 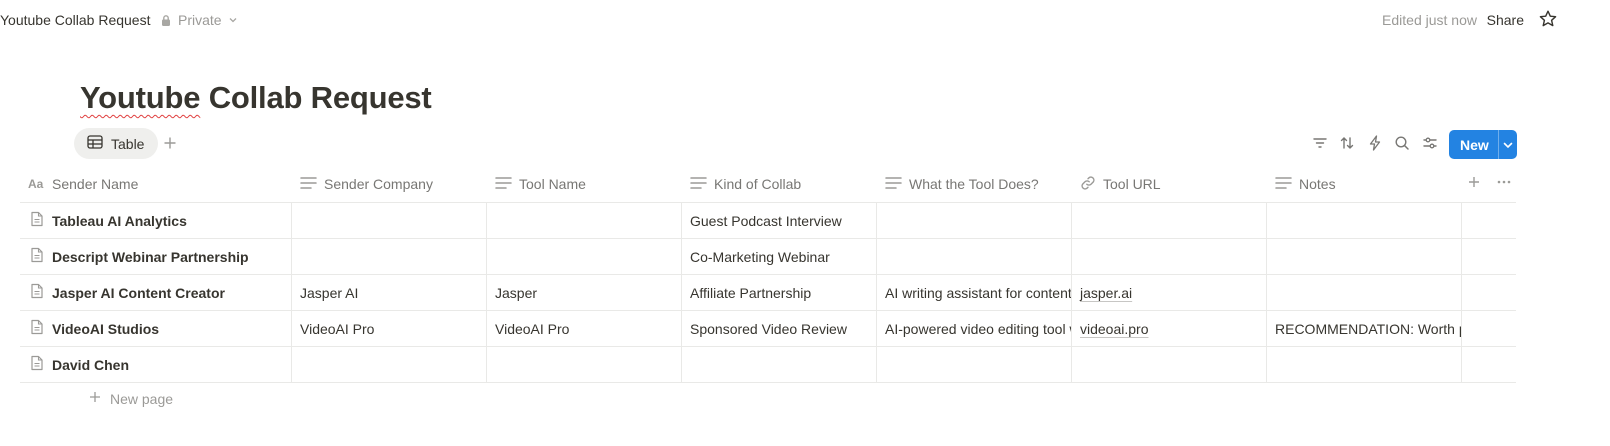 I want to click on sort-icon, so click(x=1347, y=143).